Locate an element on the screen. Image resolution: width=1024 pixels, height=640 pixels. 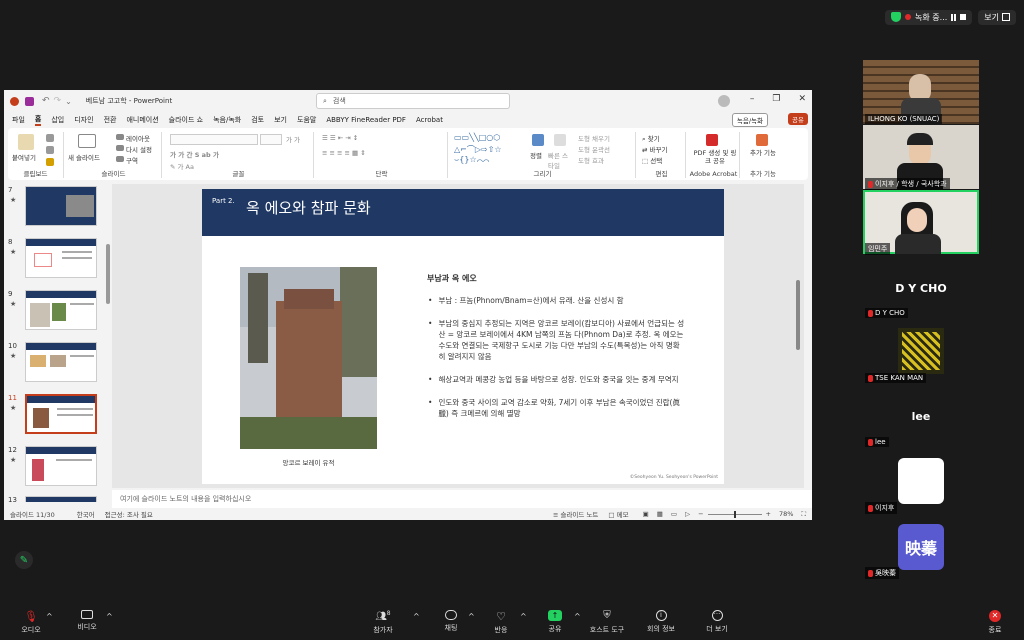
copy-icon is located at coordinates (50, 150).